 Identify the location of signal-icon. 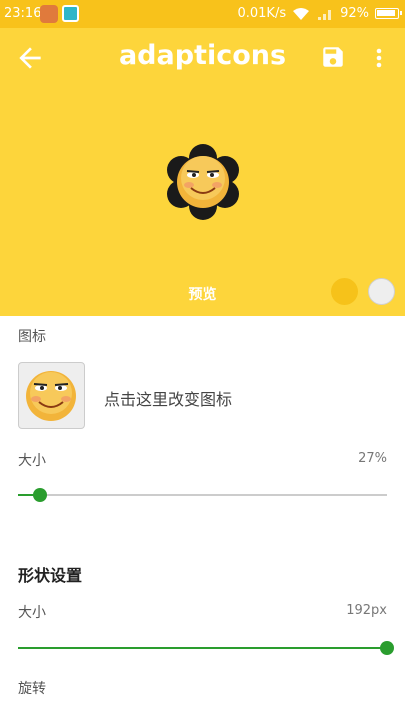
(325, 14).